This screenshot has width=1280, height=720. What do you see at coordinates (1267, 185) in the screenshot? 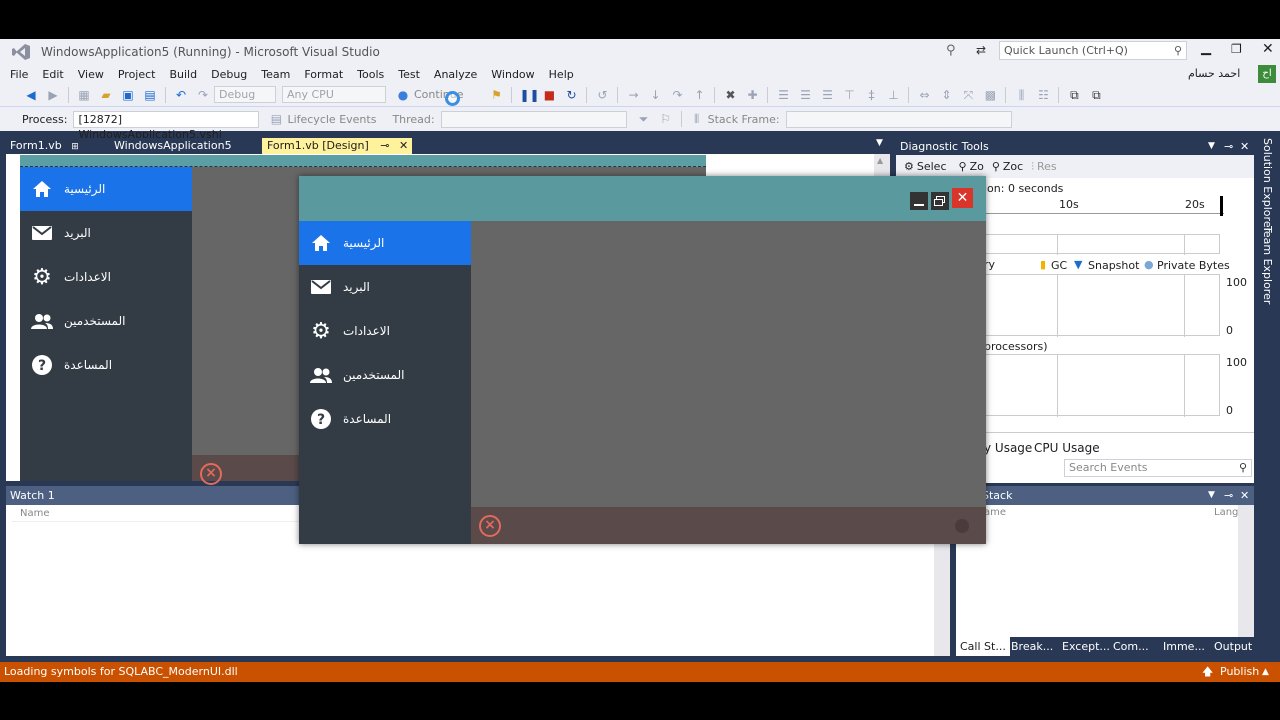
I see `solution-explorer-tab: Solution Explorer` at bounding box center [1267, 185].